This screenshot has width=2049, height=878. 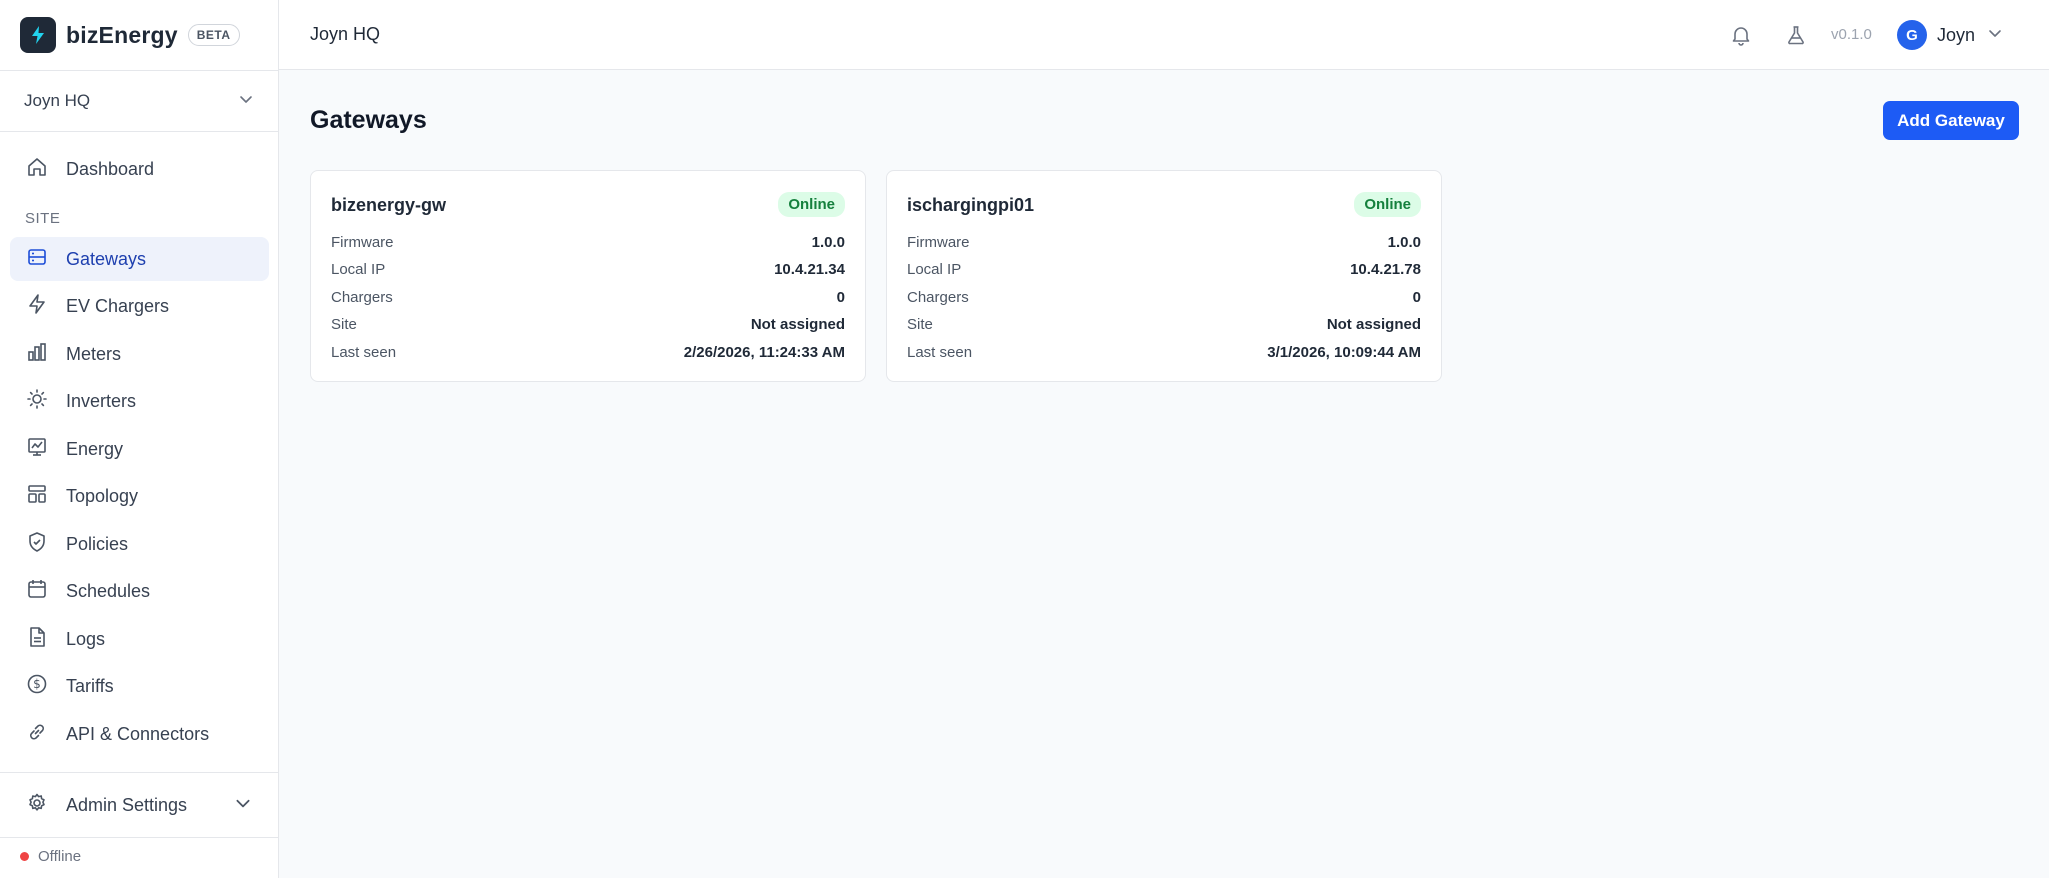 What do you see at coordinates (1796, 35) in the screenshot?
I see `flask-icon` at bounding box center [1796, 35].